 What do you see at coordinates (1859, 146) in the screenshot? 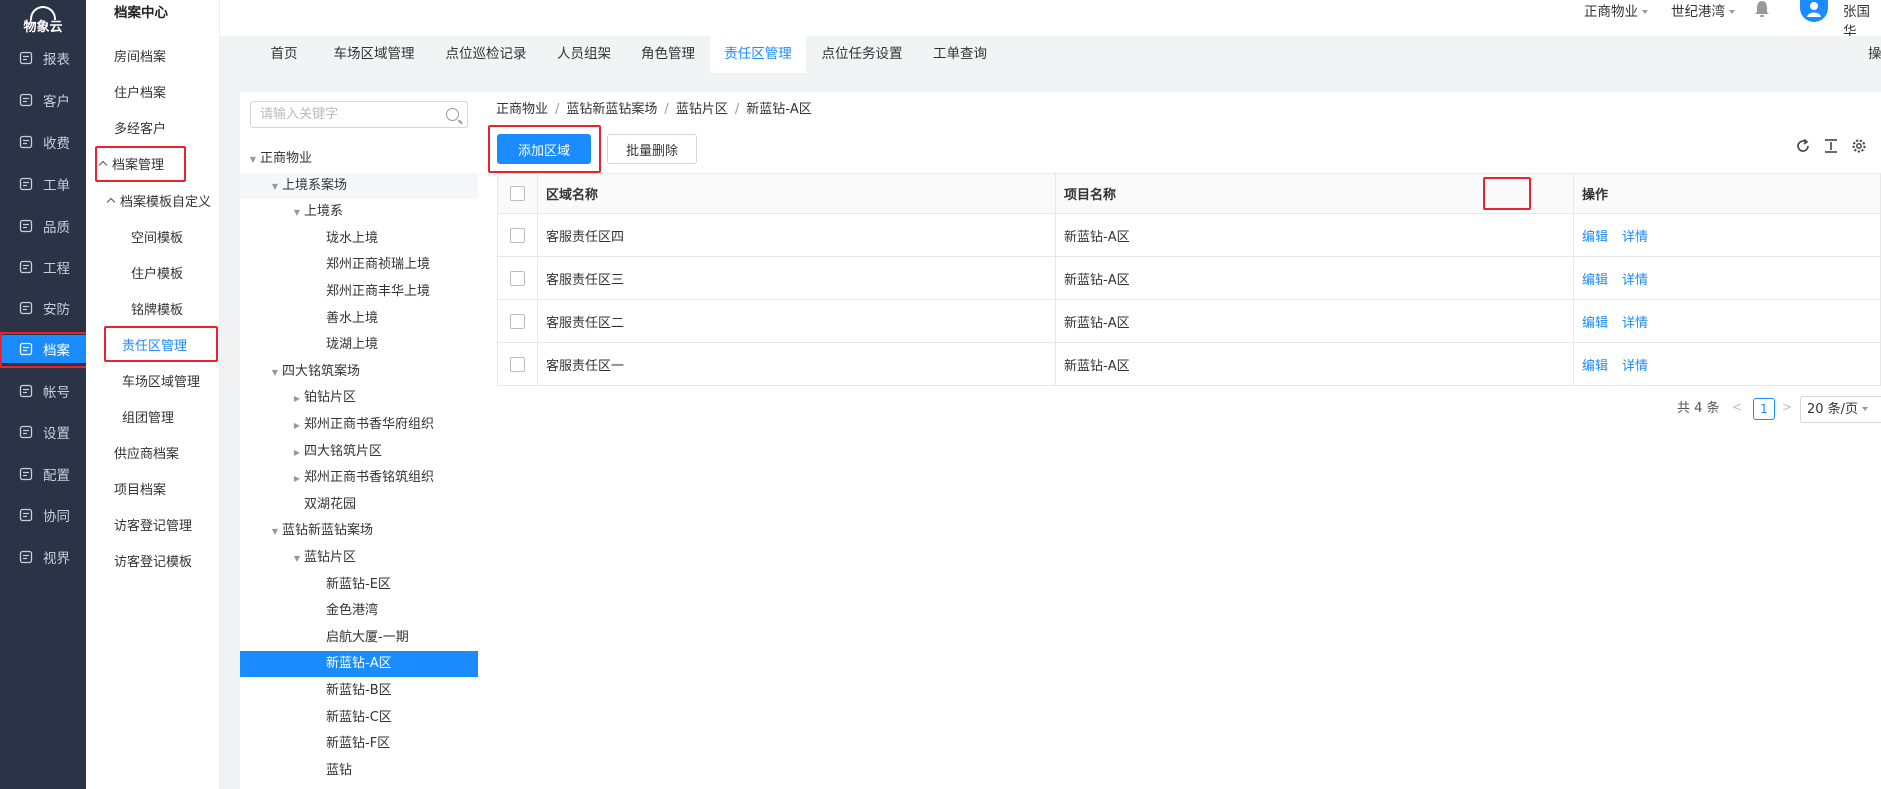
I see `gear-icon` at bounding box center [1859, 146].